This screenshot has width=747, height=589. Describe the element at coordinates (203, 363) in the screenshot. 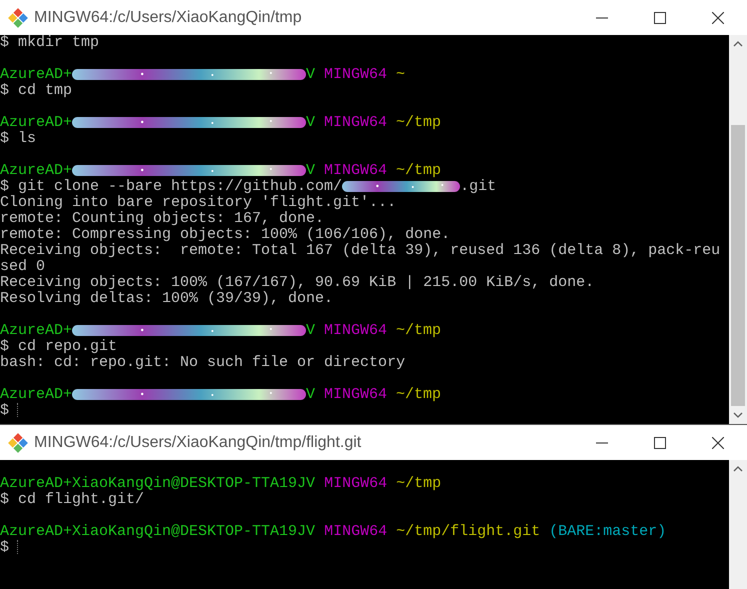

I see `terminal-text: bash: cd: repo.git: No such file or directory` at that location.